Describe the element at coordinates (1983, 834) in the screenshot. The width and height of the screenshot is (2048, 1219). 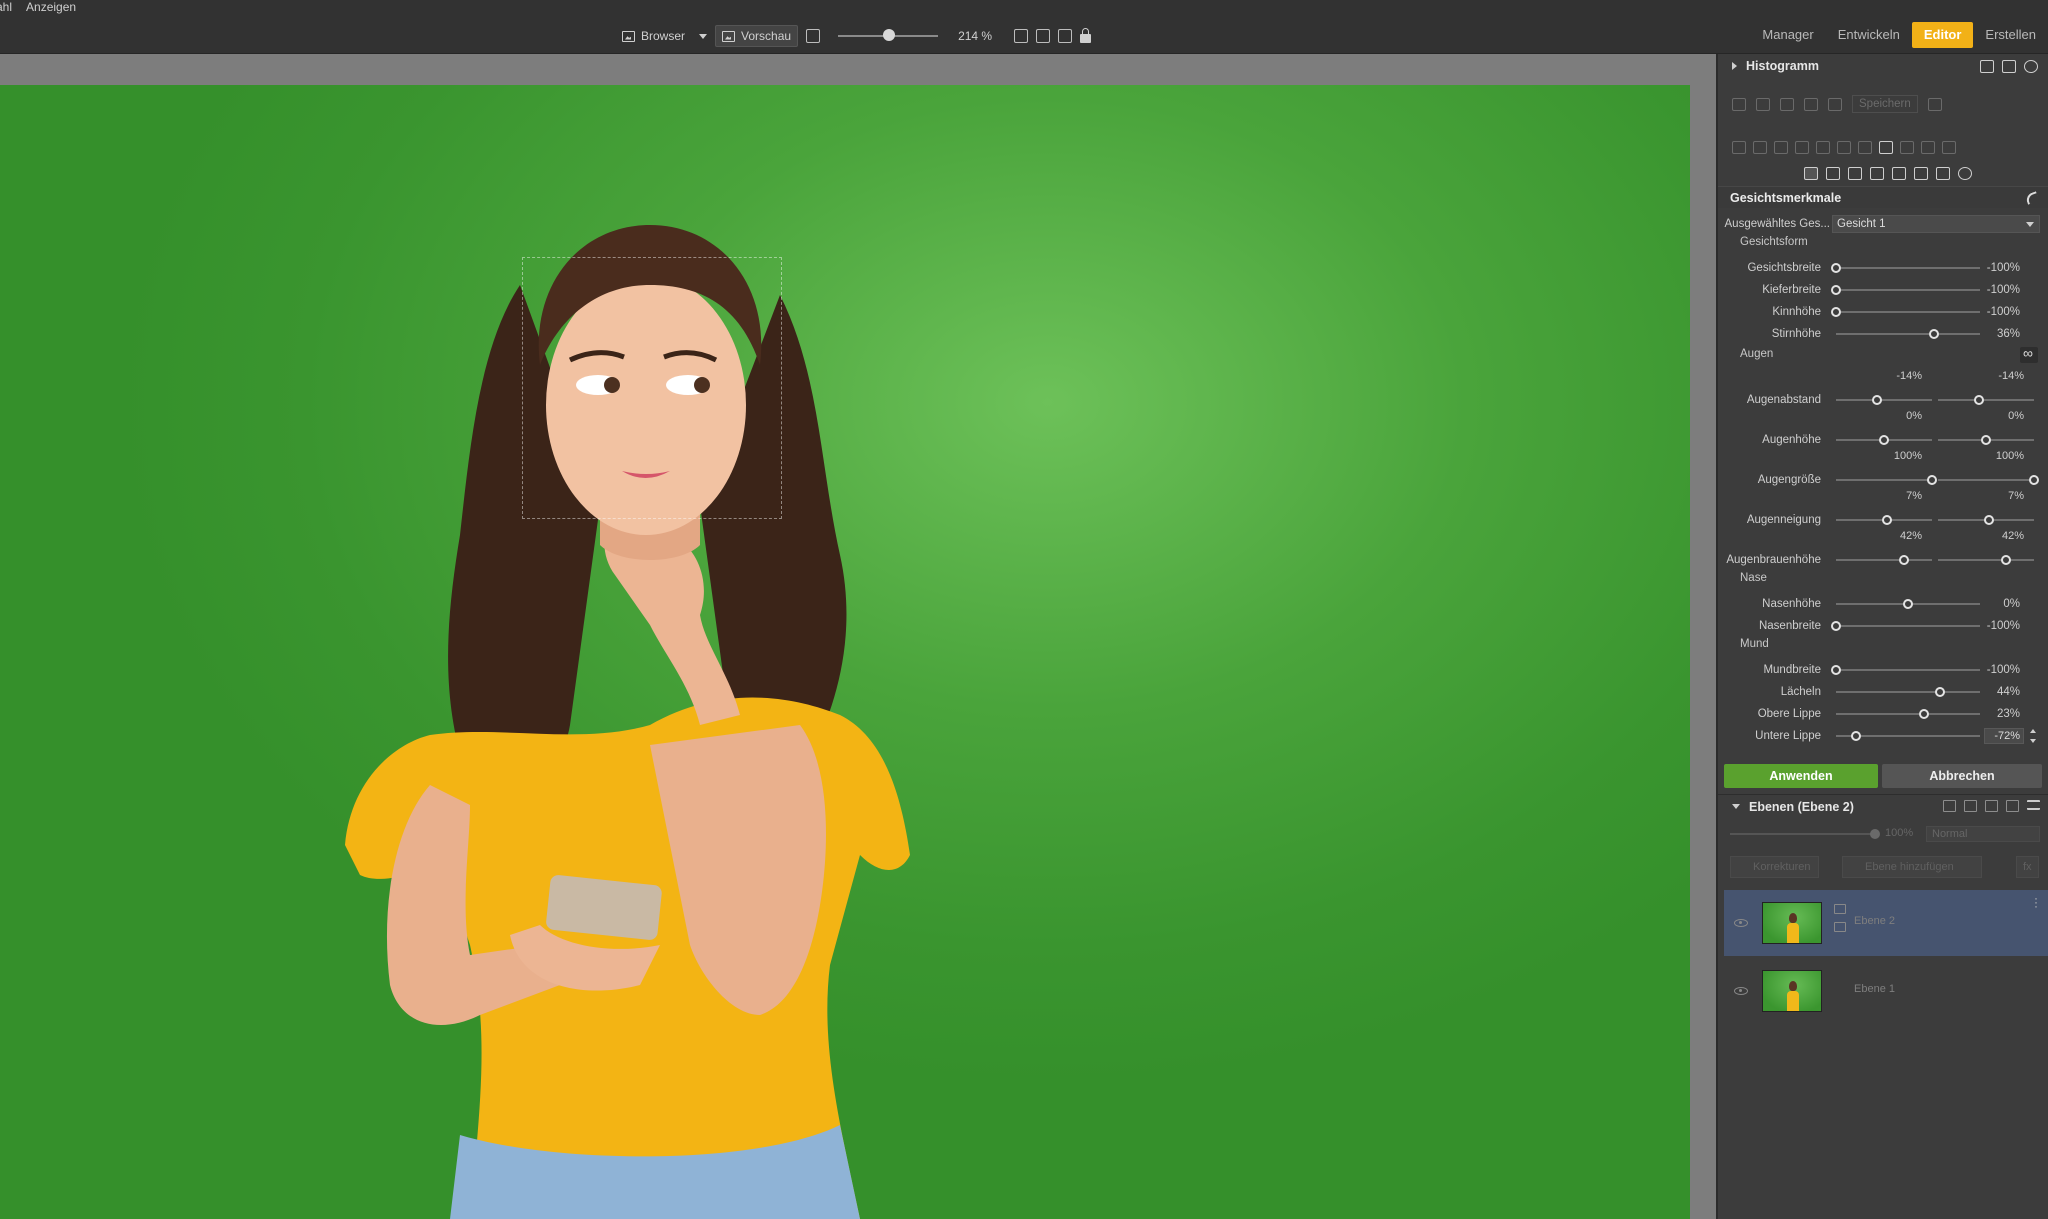
I see `blend-mode-select: Normal` at that location.